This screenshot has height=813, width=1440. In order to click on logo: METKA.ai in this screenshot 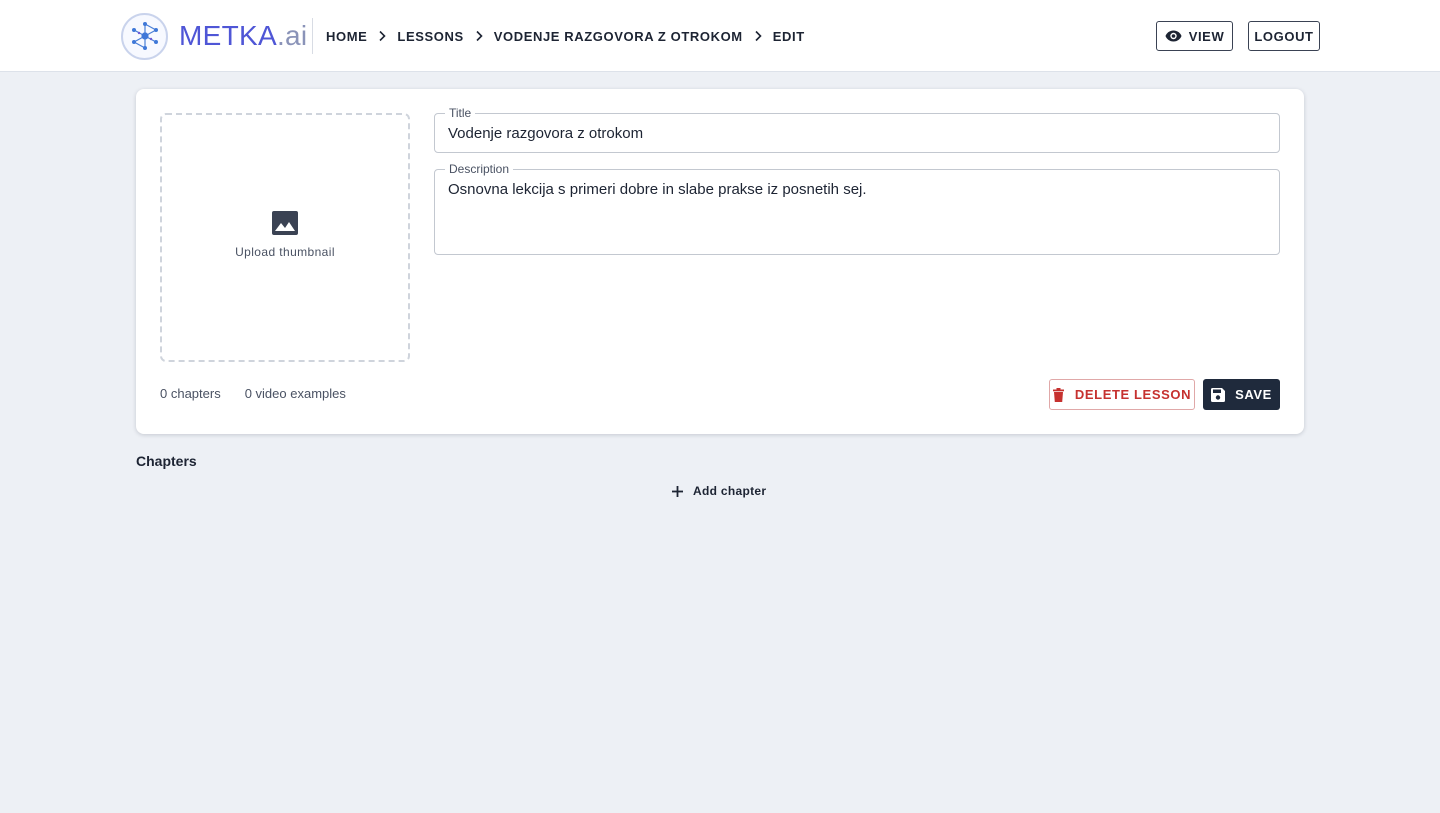, I will do `click(214, 36)`.